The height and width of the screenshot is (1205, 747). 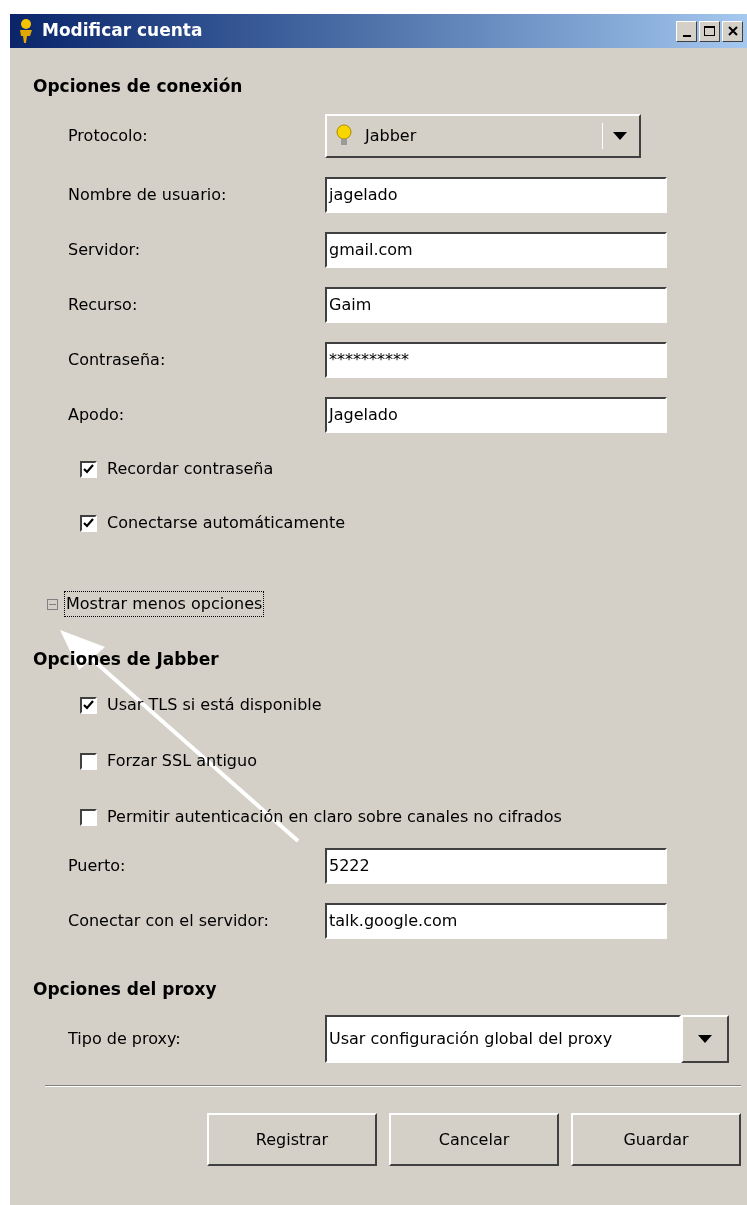 I want to click on field-label: Nombre de usuario:, so click(x=148, y=195).